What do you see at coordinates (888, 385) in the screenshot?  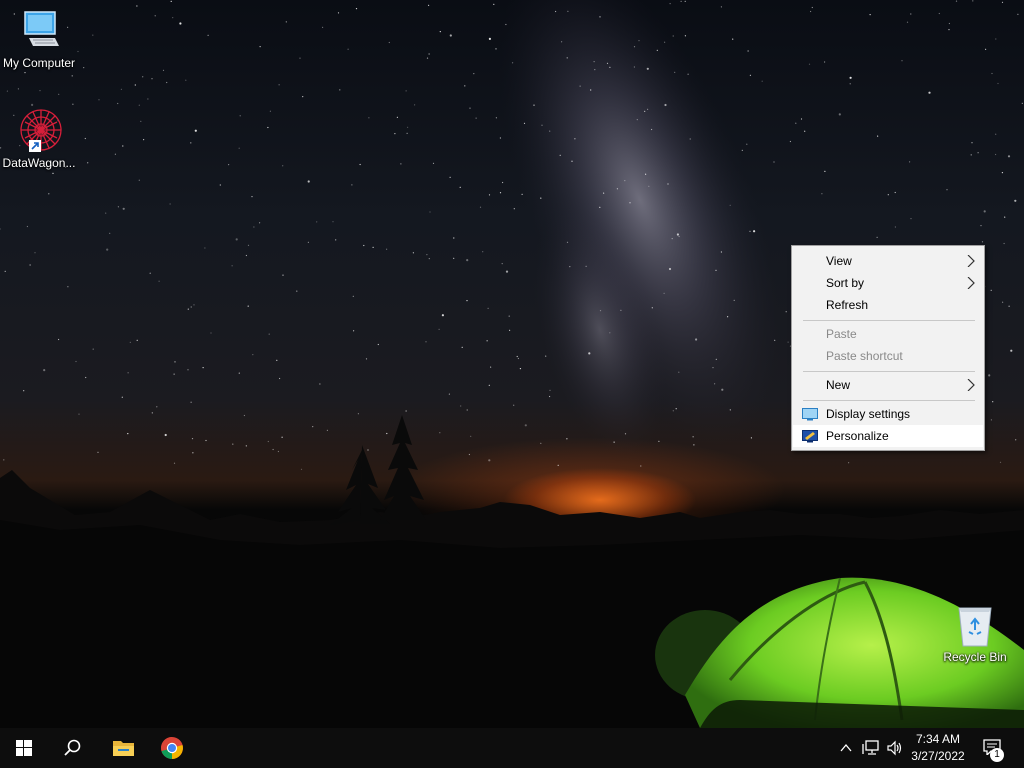 I see `menu-item-new: New` at bounding box center [888, 385].